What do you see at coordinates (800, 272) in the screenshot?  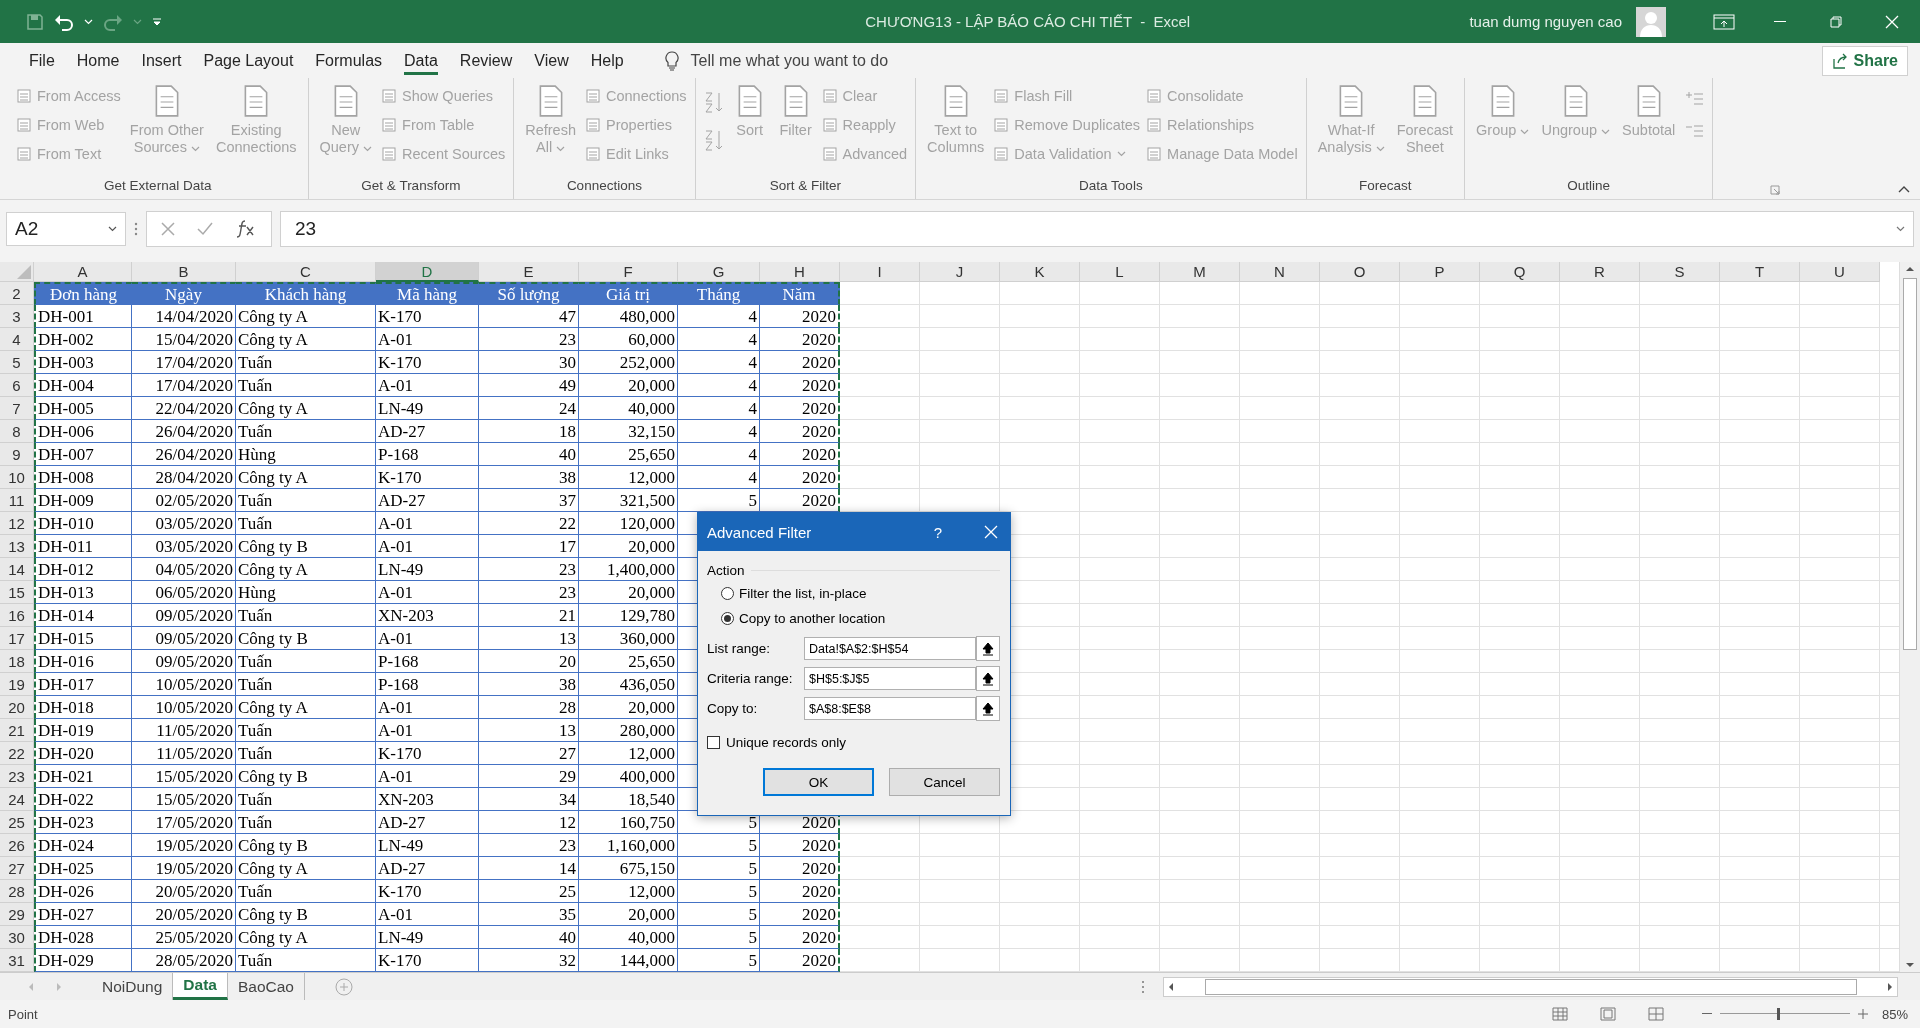 I see `column-heading: H` at bounding box center [800, 272].